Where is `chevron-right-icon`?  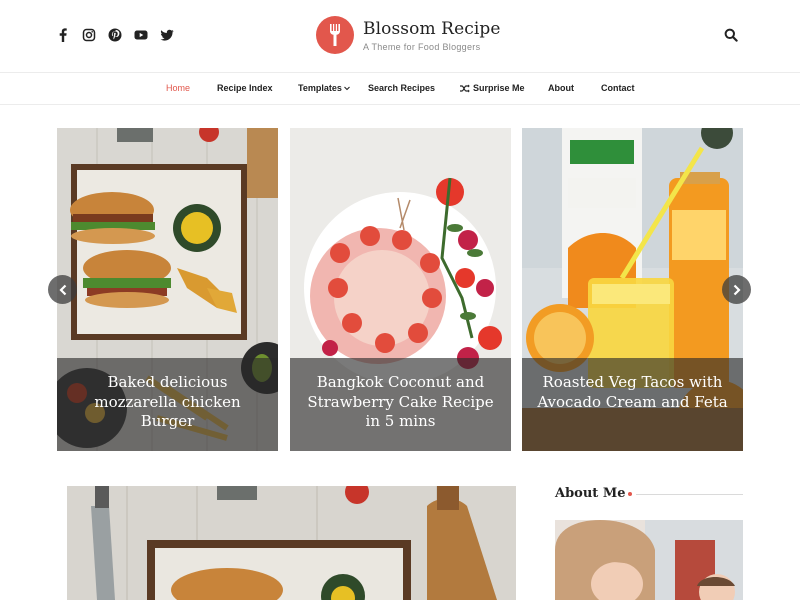 chevron-right-icon is located at coordinates (736, 289).